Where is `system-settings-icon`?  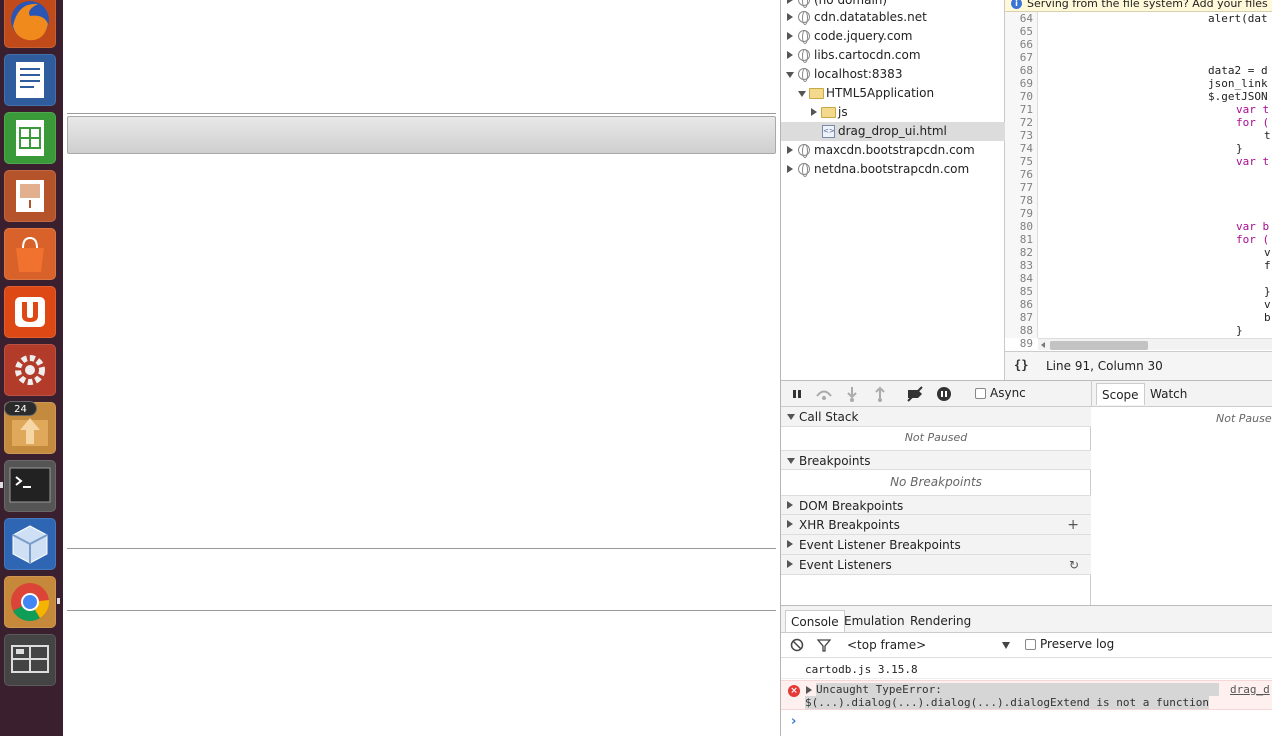
system-settings-icon is located at coordinates (30, 370).